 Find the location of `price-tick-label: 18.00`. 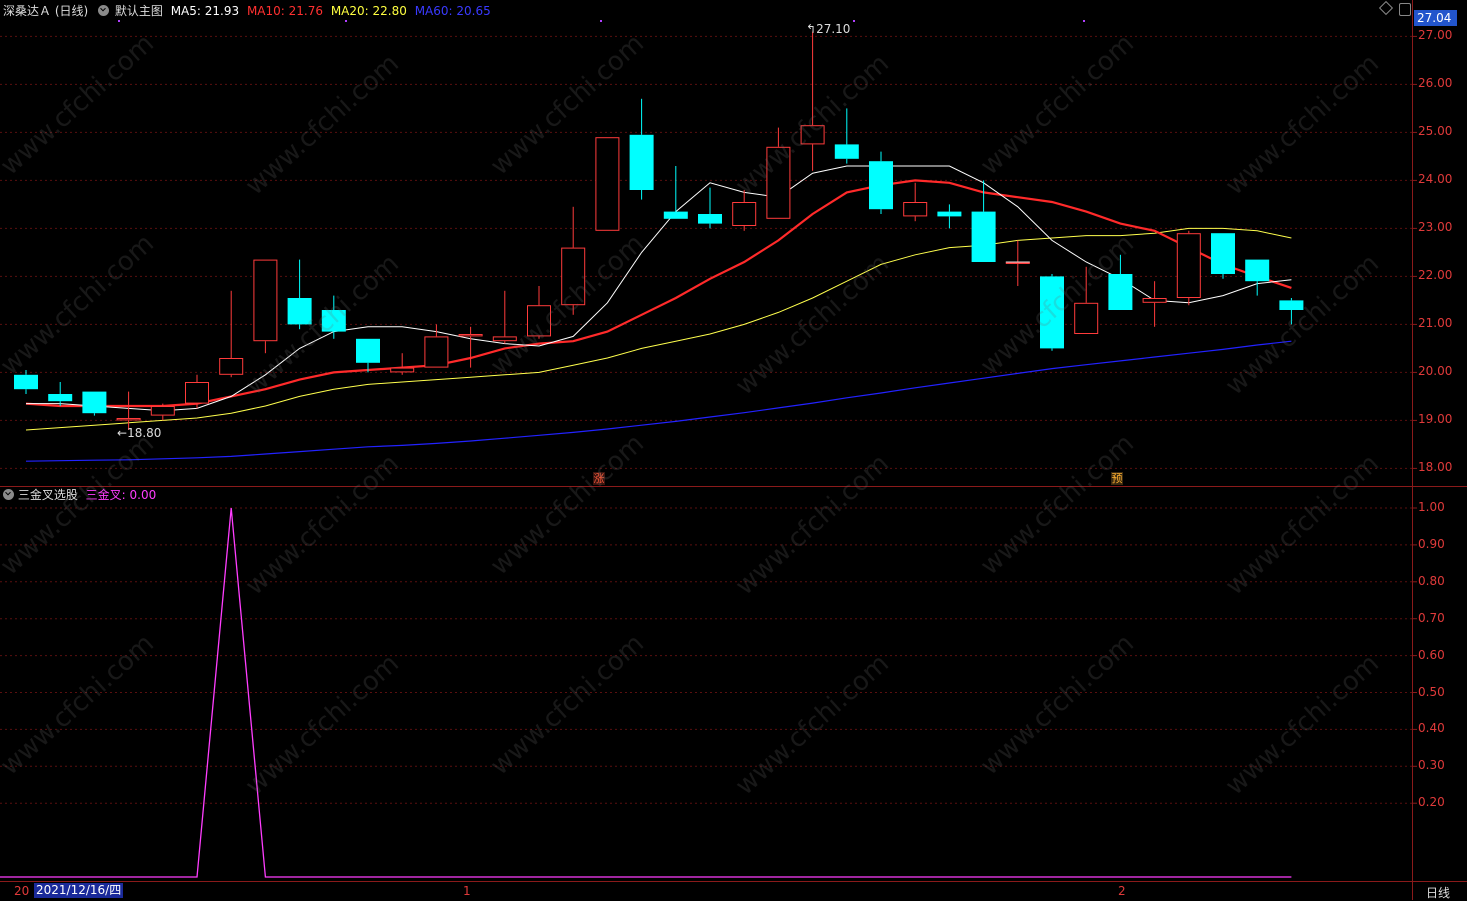

price-tick-label: 18.00 is located at coordinates (1435, 467).